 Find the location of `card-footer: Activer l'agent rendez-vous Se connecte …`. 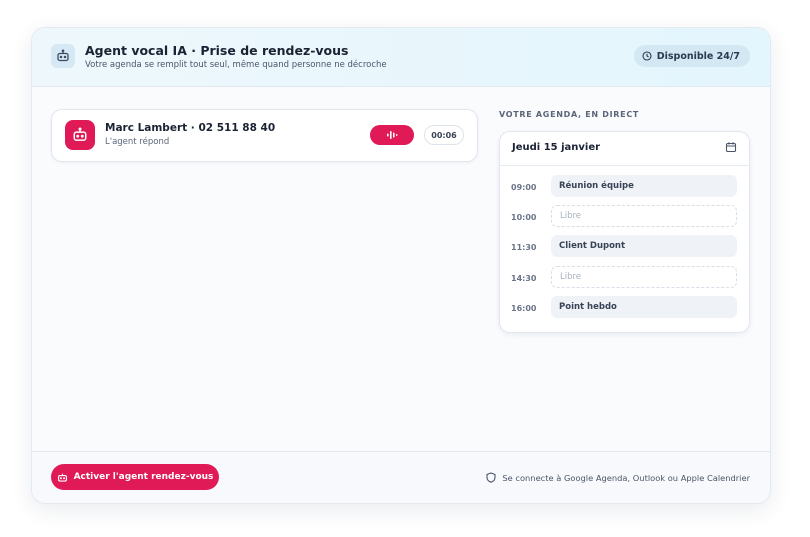

card-footer: Activer l'agent rendez-vous Se connecte … is located at coordinates (401, 477).